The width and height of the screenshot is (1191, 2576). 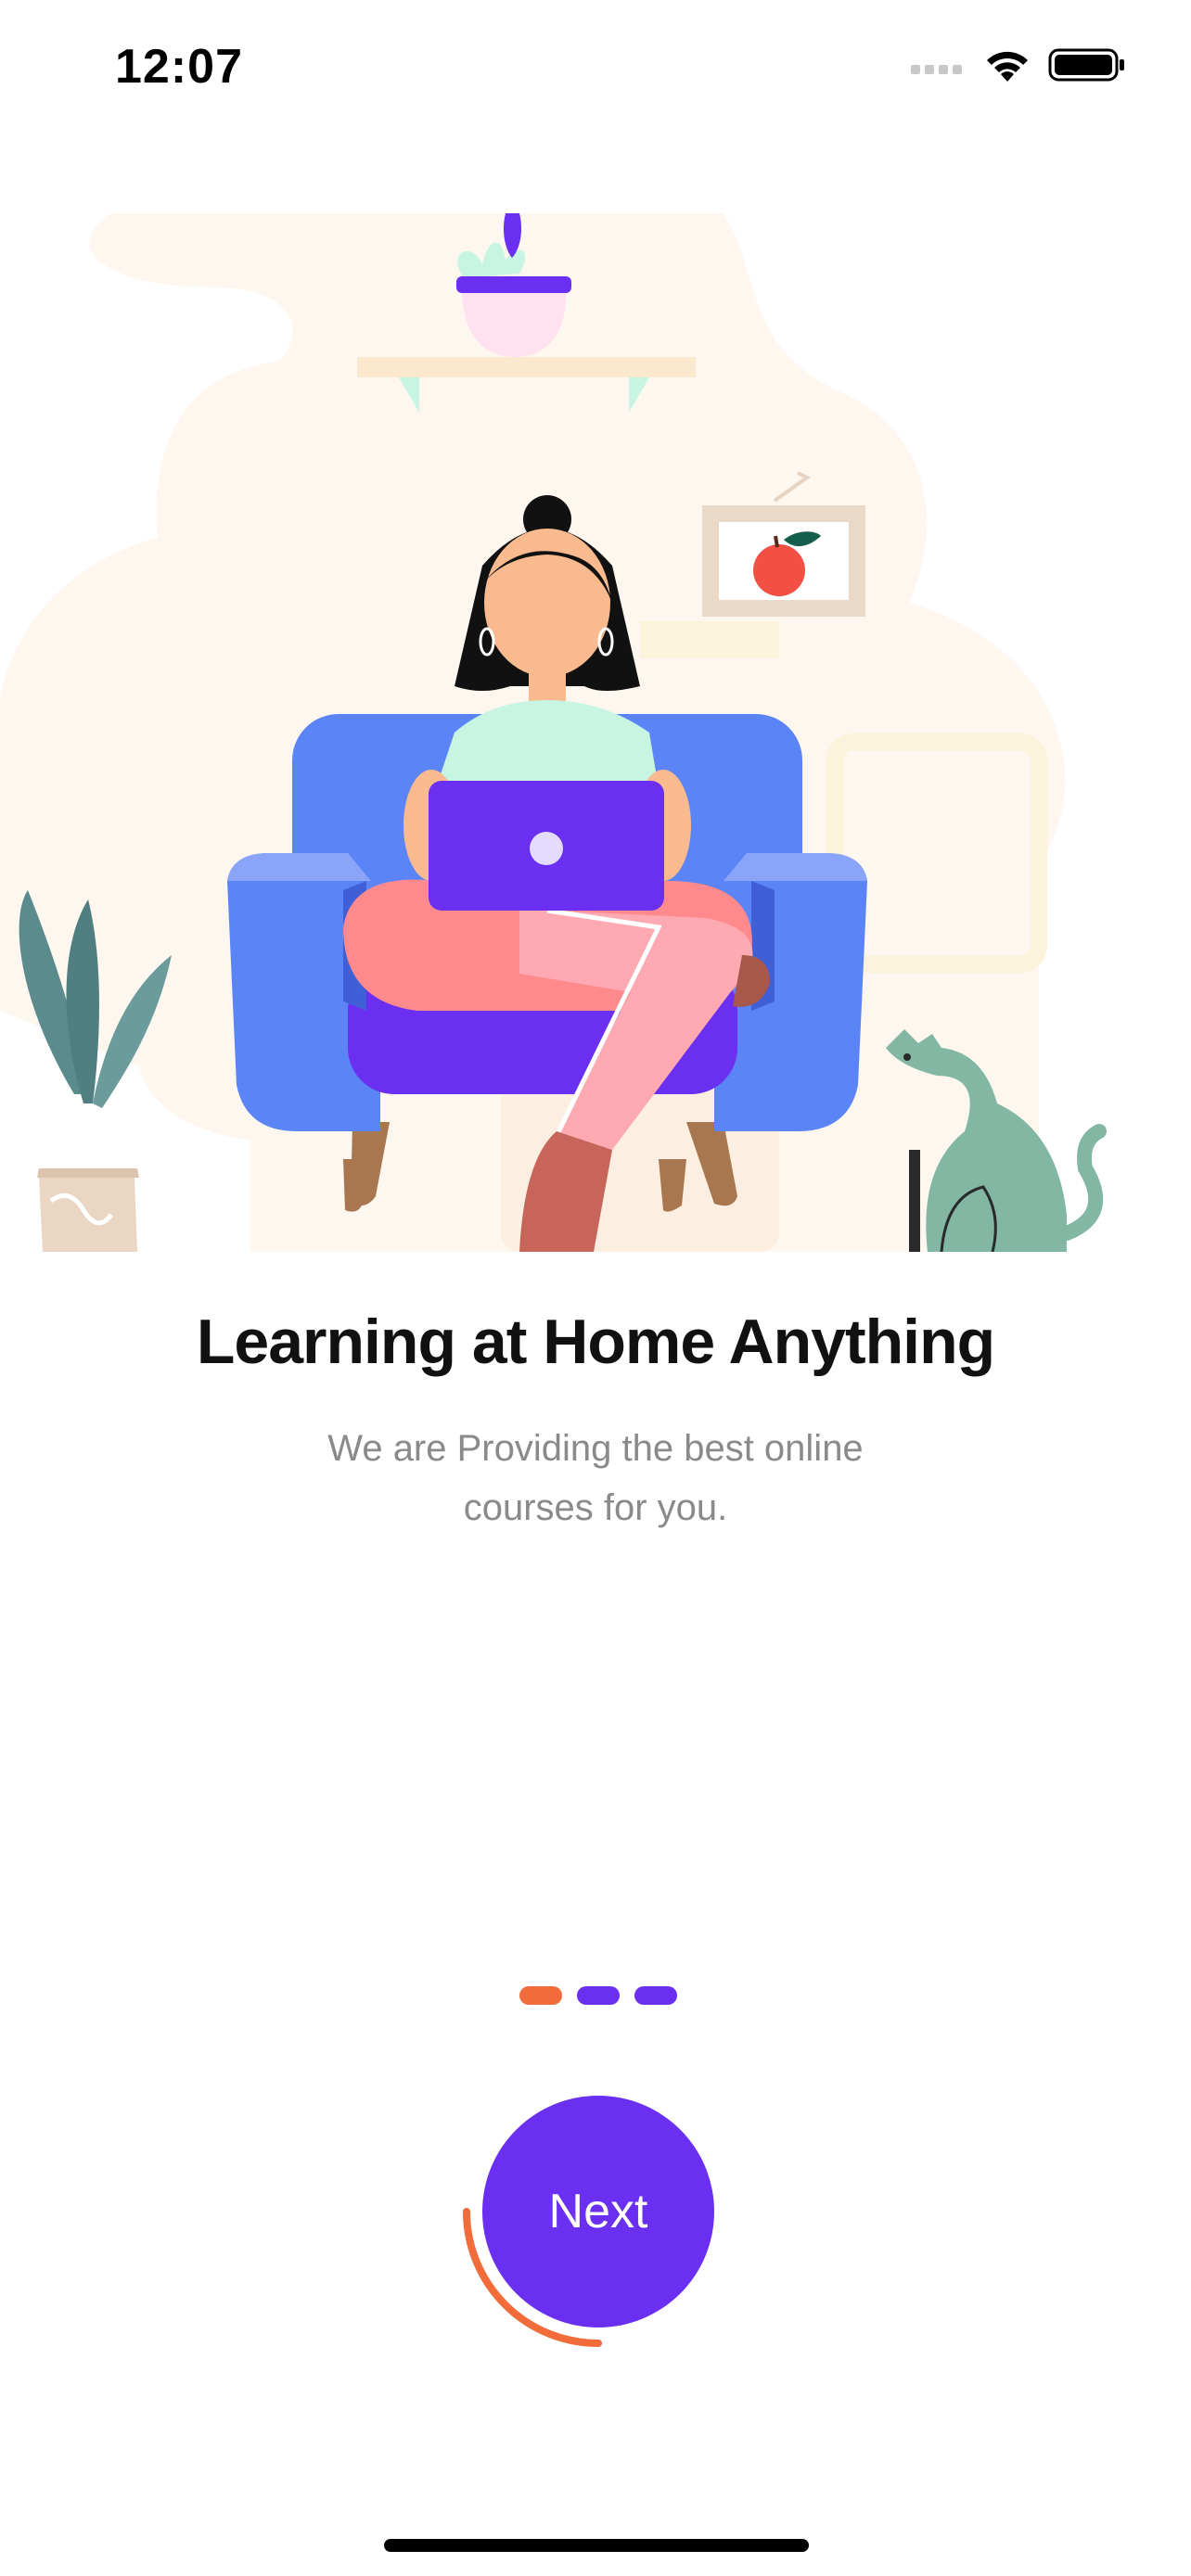 I want to click on status-bar: 12:07, so click(x=595, y=69).